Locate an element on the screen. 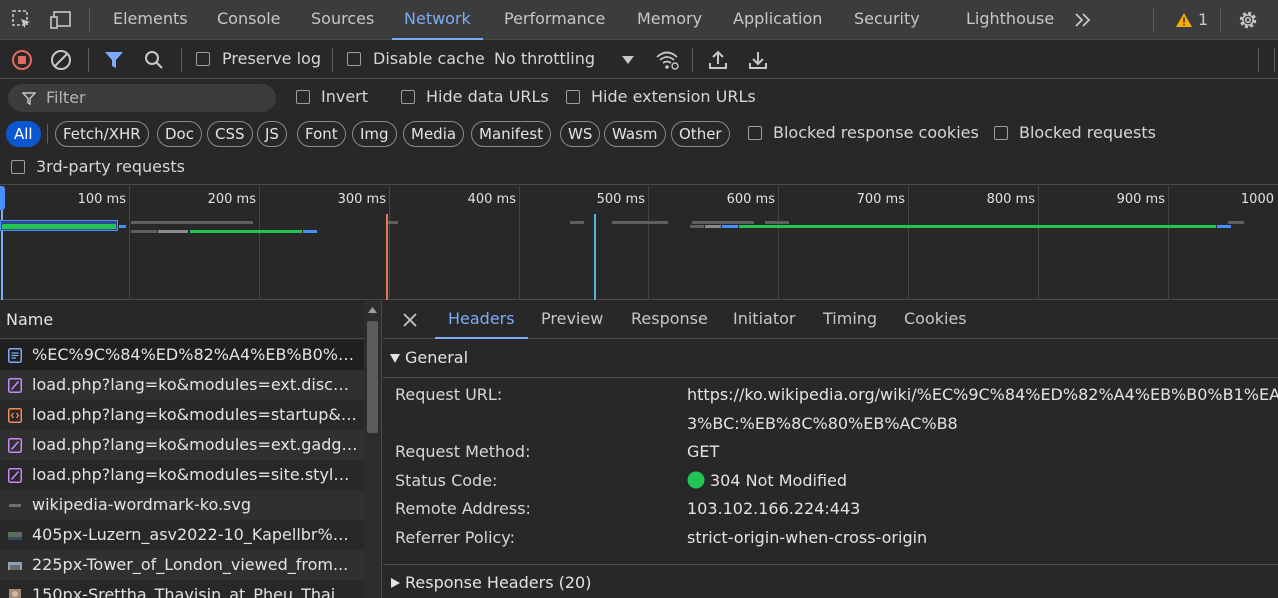 The width and height of the screenshot is (1278, 598). type-filter-fetch-xhr: Fetch/XHR is located at coordinates (102, 134).